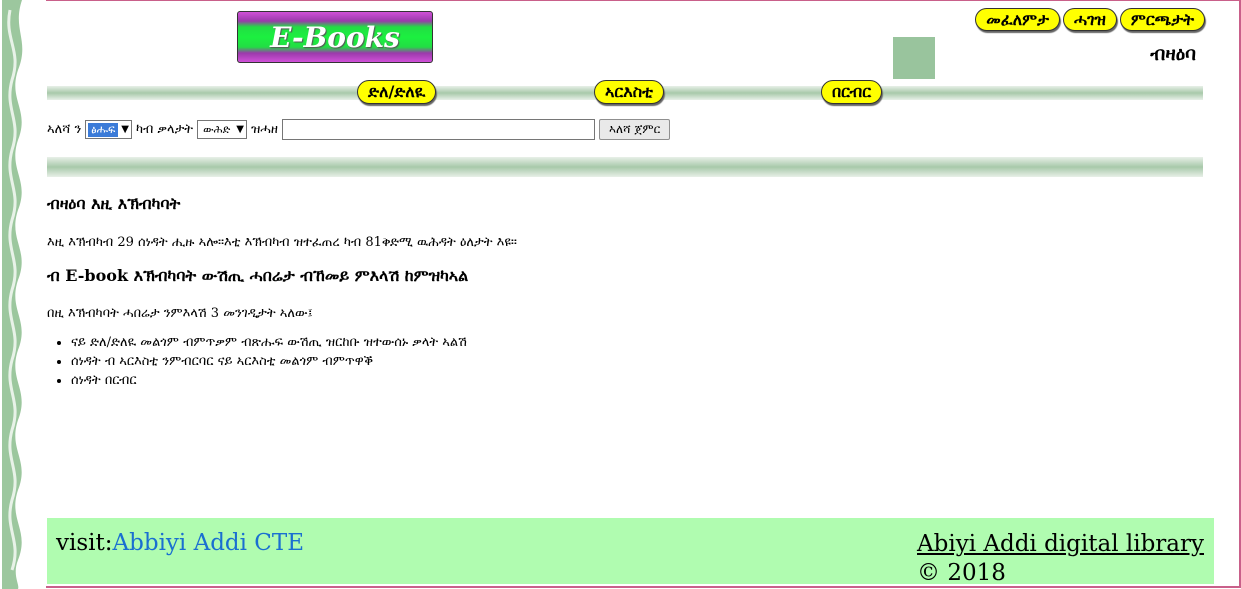 The height and width of the screenshot is (589, 1241). Describe the element at coordinates (1060, 544) in the screenshot. I see `library-name-link: Abiyi Addi digital library` at that location.